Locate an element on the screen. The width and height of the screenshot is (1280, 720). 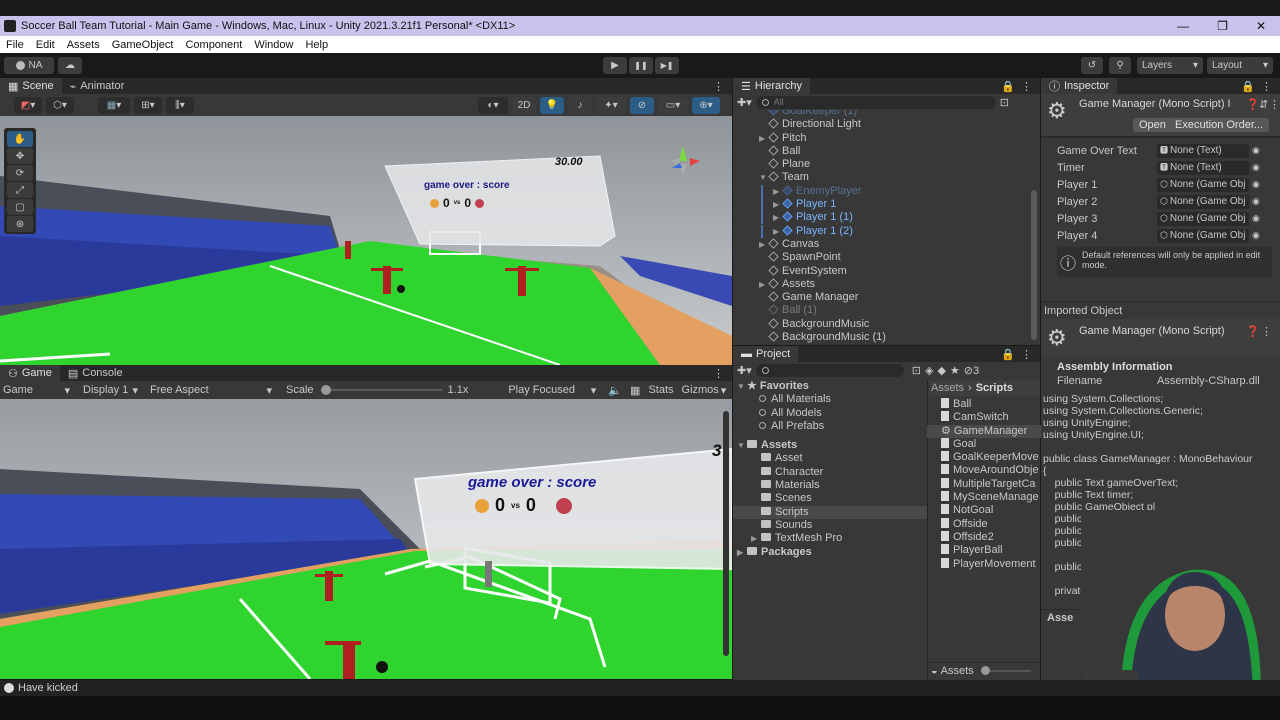
help-icon: ❓ is located at coordinates (1253, 331).